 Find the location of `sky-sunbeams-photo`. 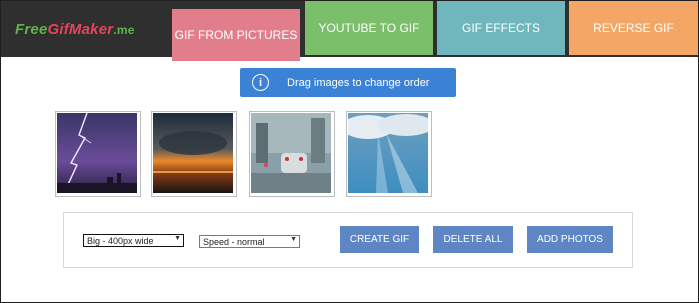

sky-sunbeams-photo is located at coordinates (388, 153).